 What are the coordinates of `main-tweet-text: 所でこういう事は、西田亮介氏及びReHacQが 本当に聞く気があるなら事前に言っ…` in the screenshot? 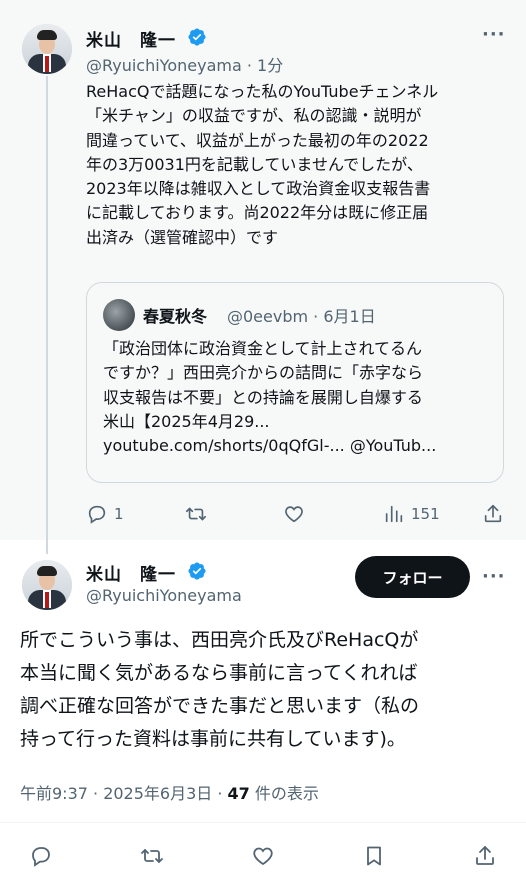 It's located at (220, 689).